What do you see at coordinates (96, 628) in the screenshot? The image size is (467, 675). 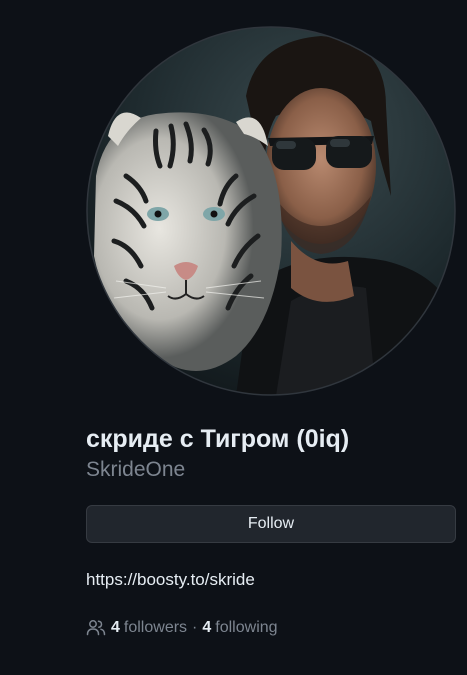 I see `people-icon` at bounding box center [96, 628].